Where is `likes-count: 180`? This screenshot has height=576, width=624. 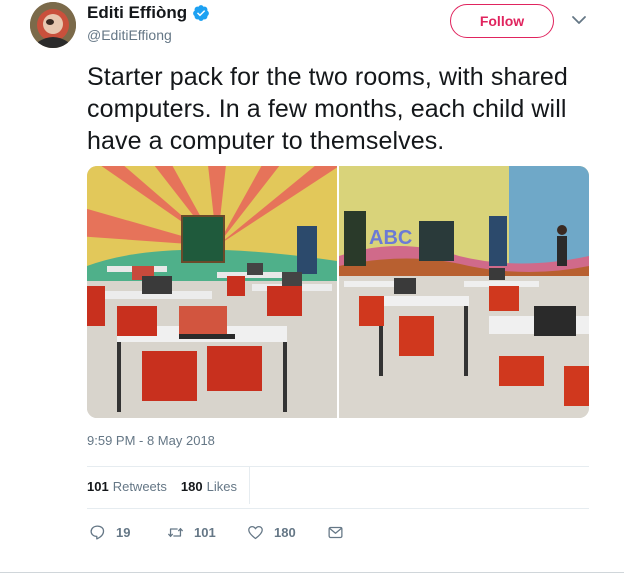 likes-count: 180 is located at coordinates (191, 486).